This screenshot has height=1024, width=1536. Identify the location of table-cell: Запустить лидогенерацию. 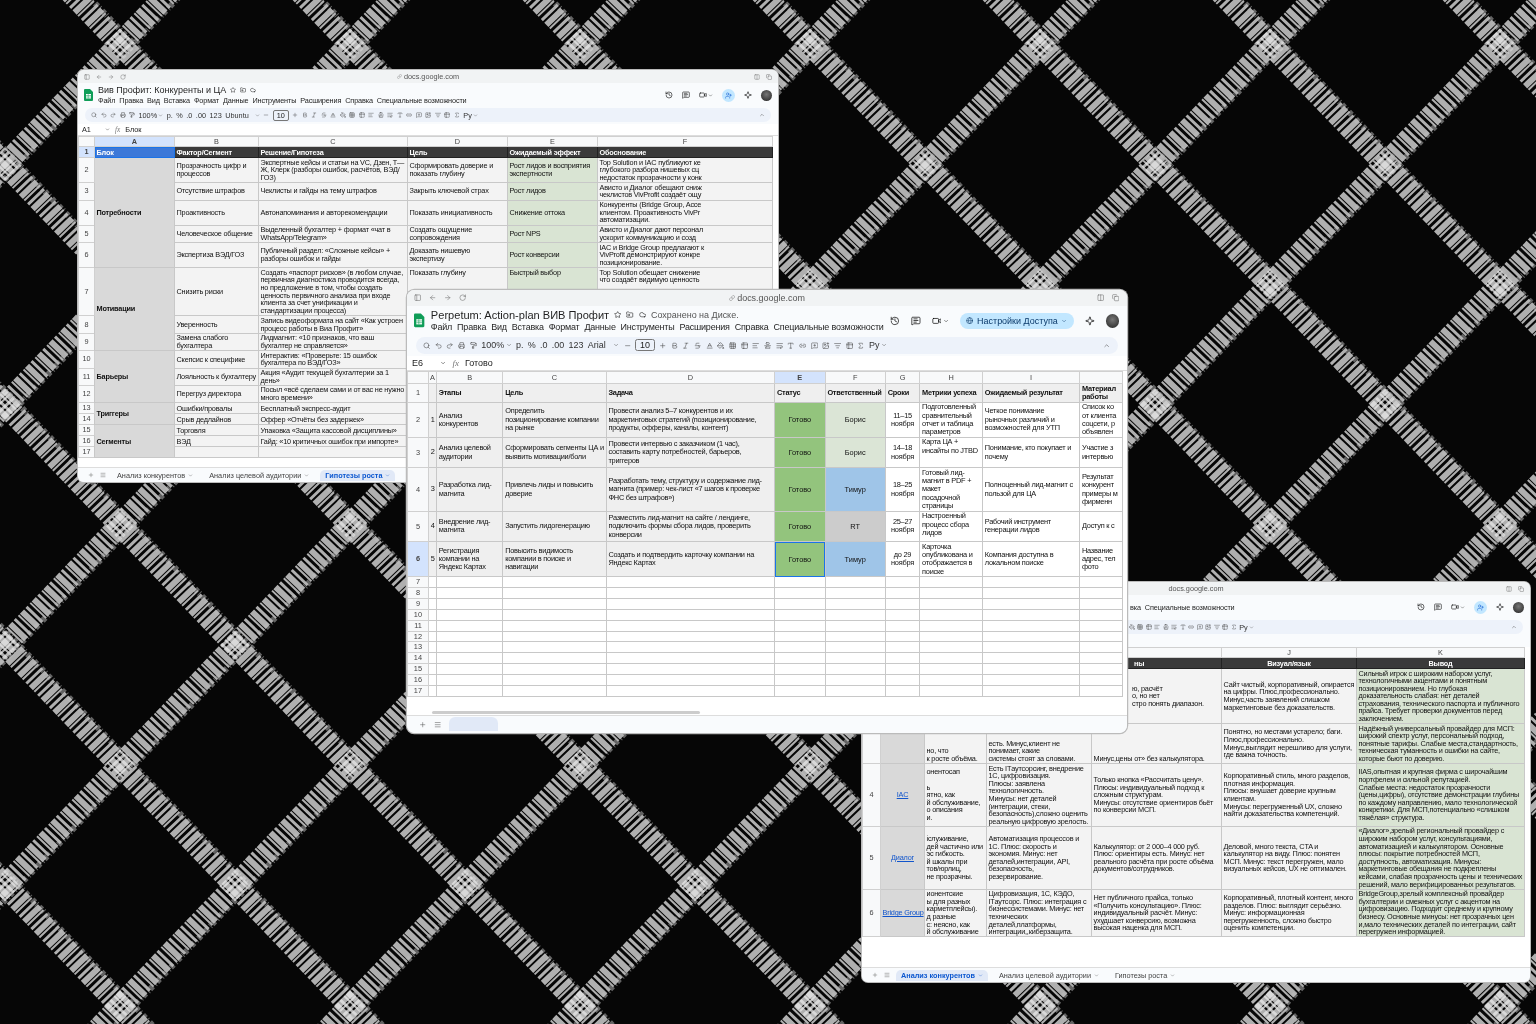
(554, 526).